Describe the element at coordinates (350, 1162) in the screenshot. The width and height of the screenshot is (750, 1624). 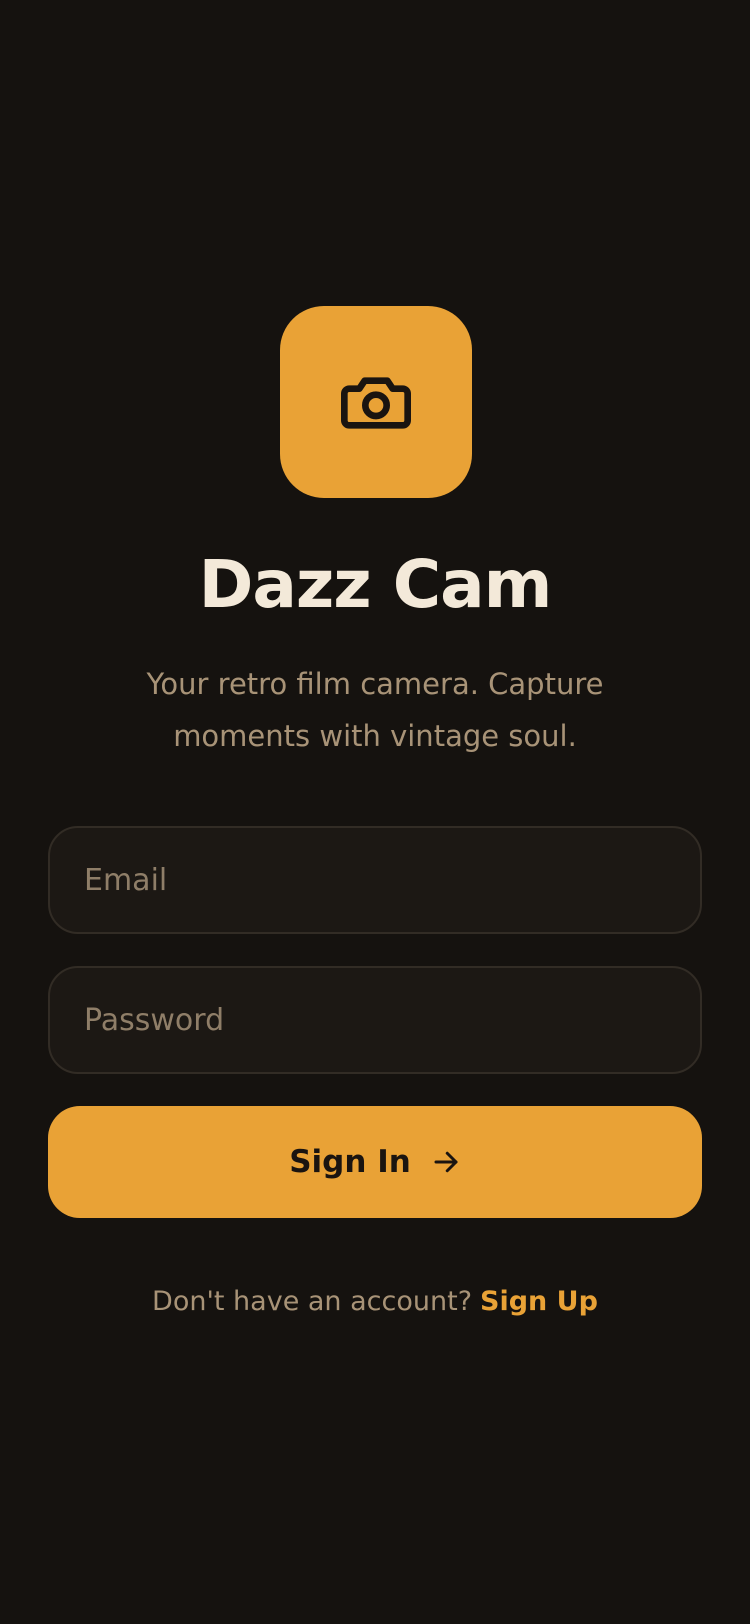
I see `sign-in-label: Sign In` at that location.